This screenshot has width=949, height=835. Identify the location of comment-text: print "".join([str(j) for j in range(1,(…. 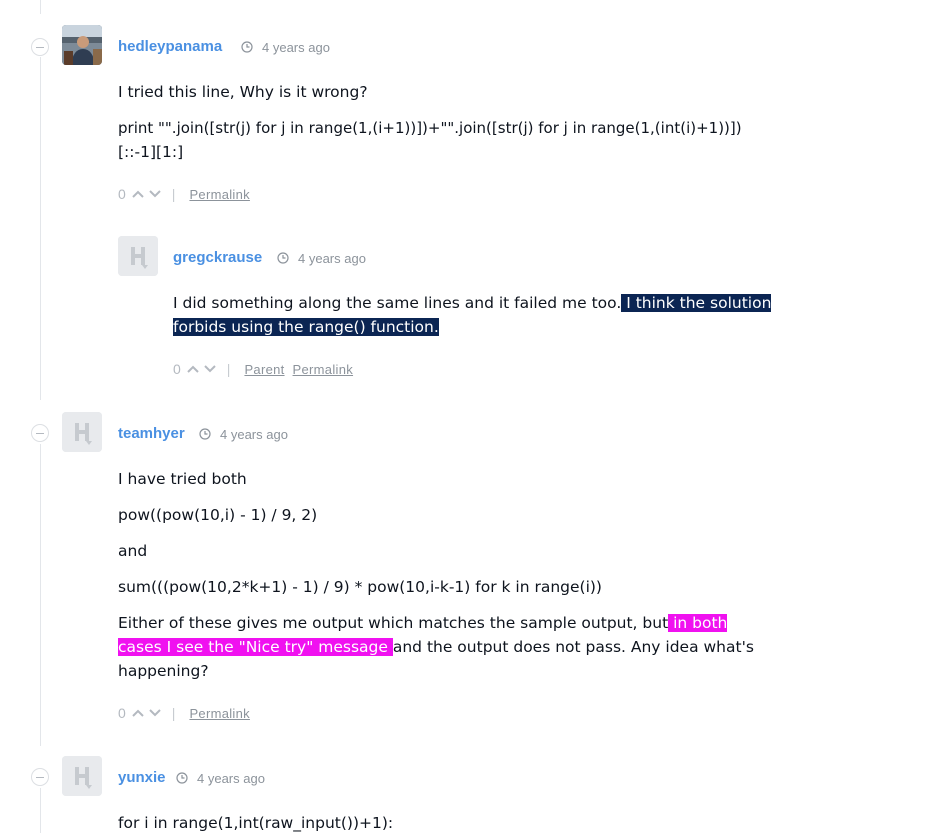
(430, 128).